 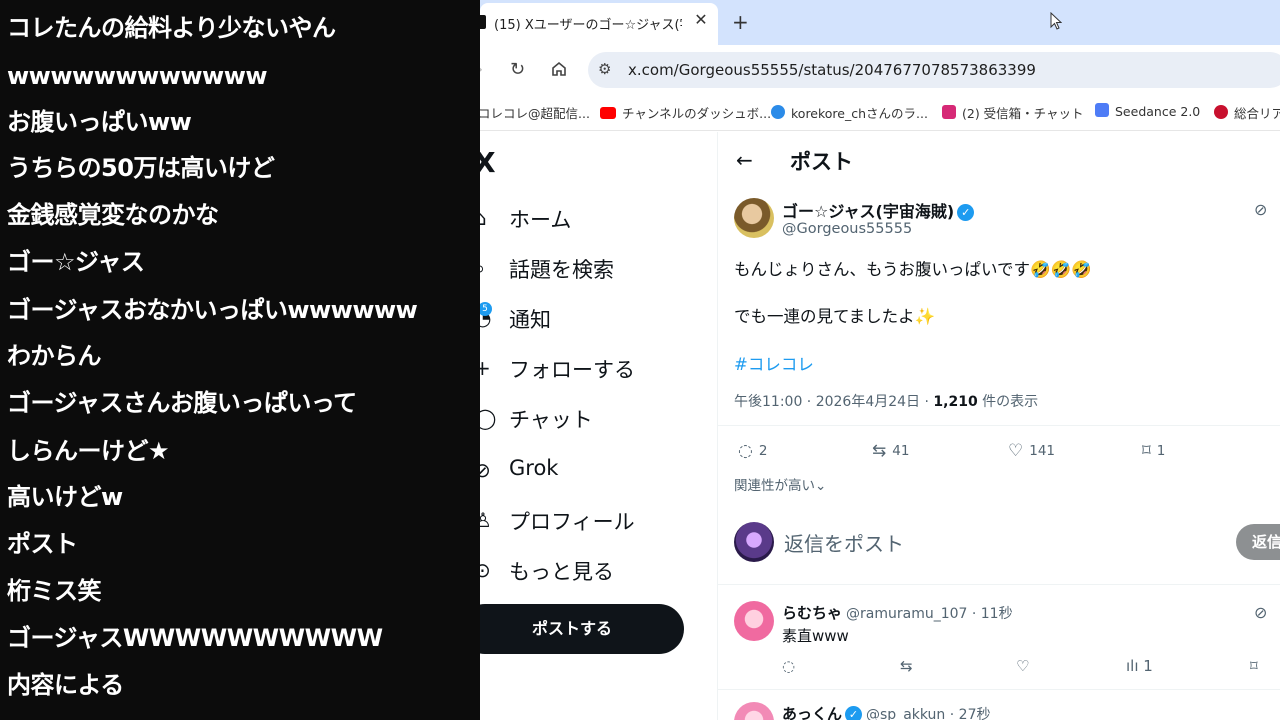 I want to click on new-tab-button: +, so click(x=740, y=22).